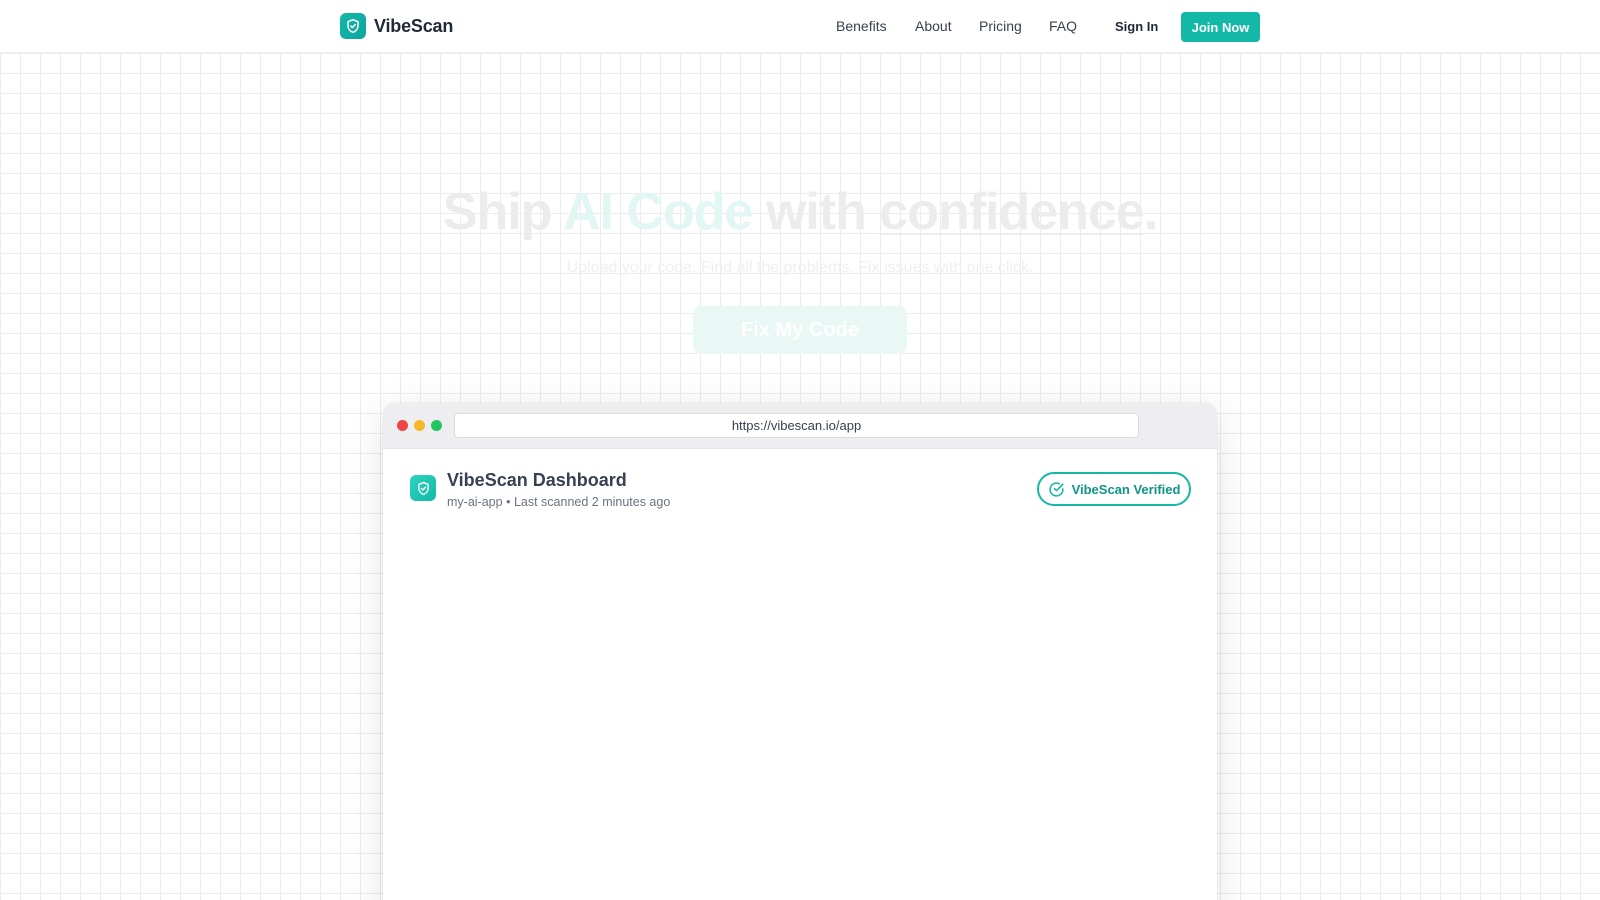 This screenshot has height=900, width=1600. Describe the element at coordinates (800, 330) in the screenshot. I see `fix-my-code-button: Fix My Code` at that location.